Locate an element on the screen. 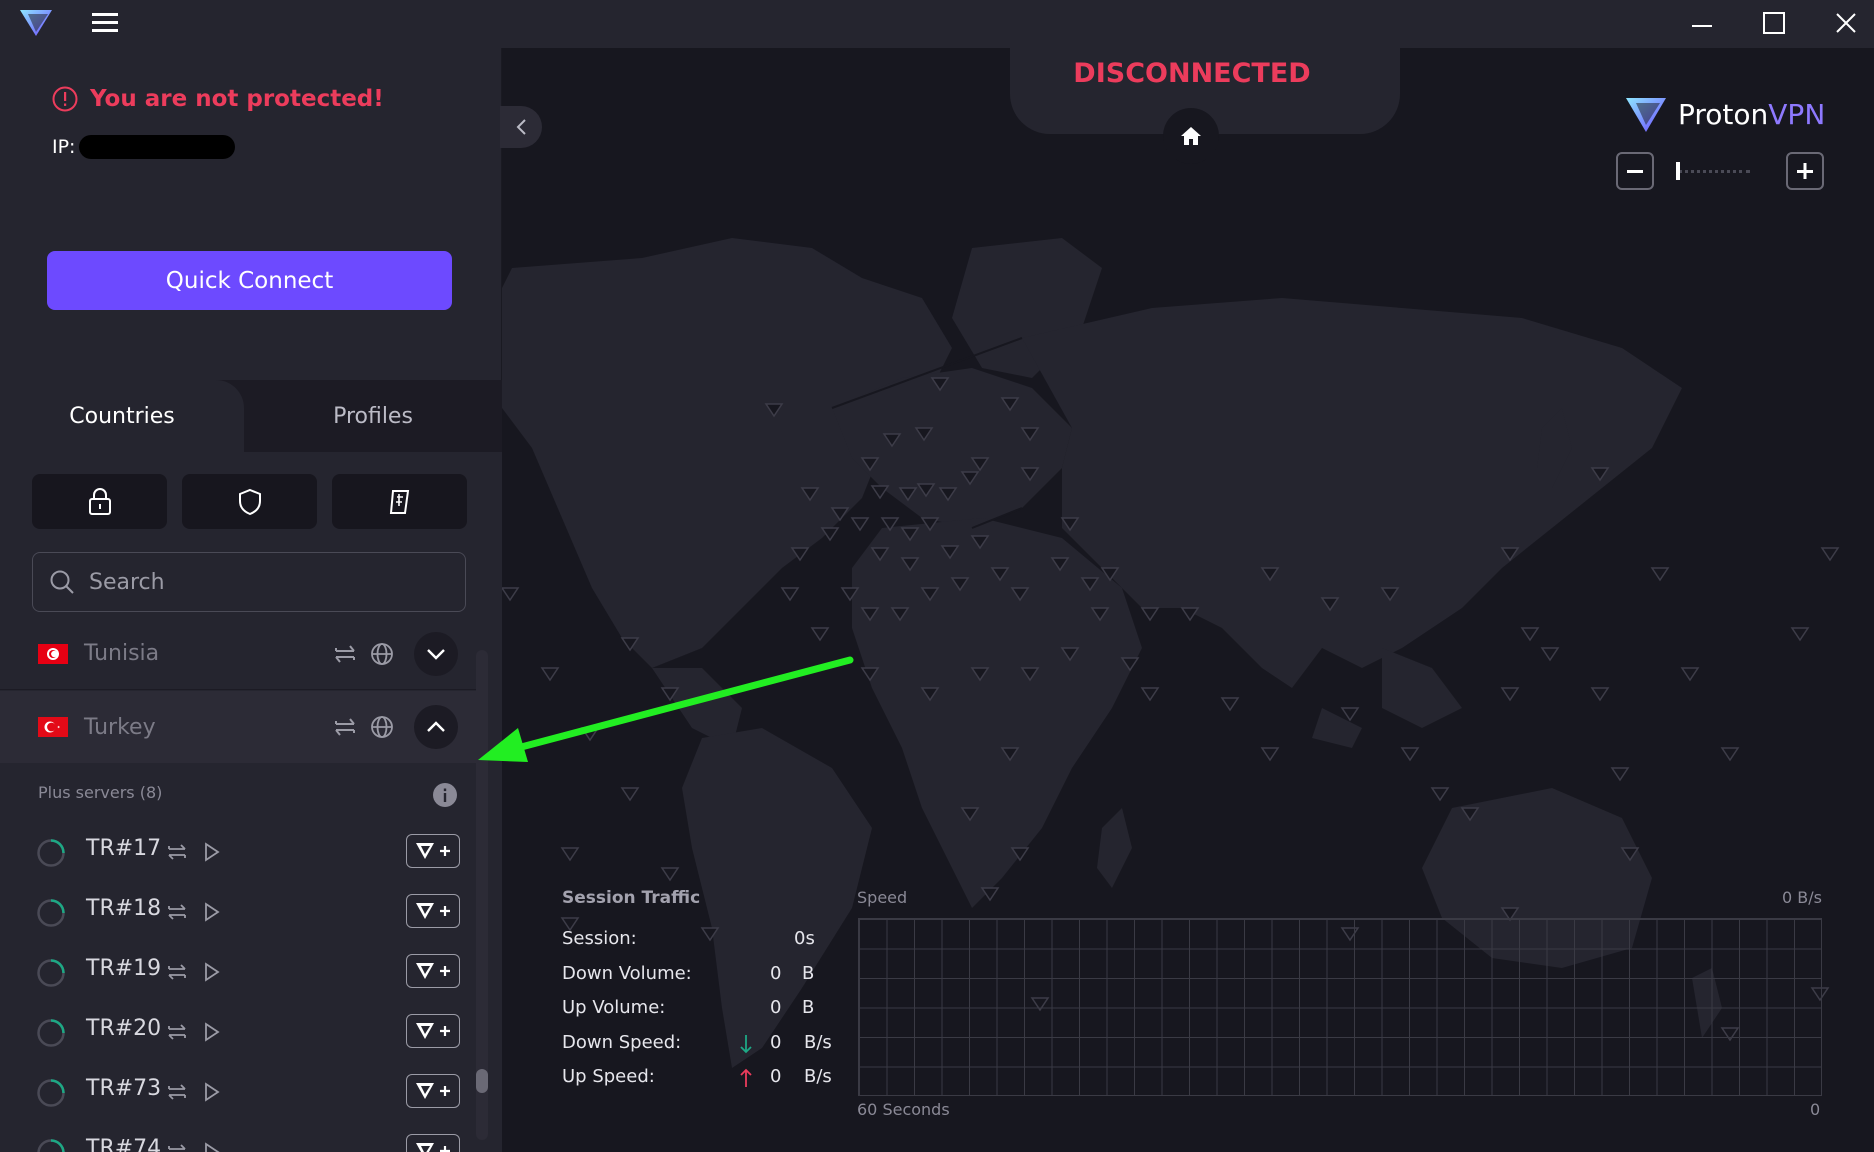 The height and width of the screenshot is (1152, 1874). quick-connect-button: Quick Connect is located at coordinates (249, 280).